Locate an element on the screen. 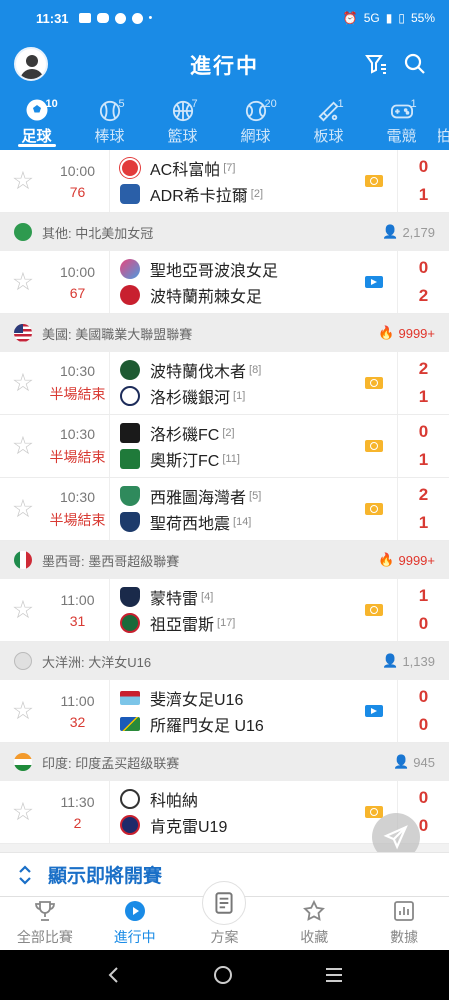  tab-label: 電競 is located at coordinates (401, 136).